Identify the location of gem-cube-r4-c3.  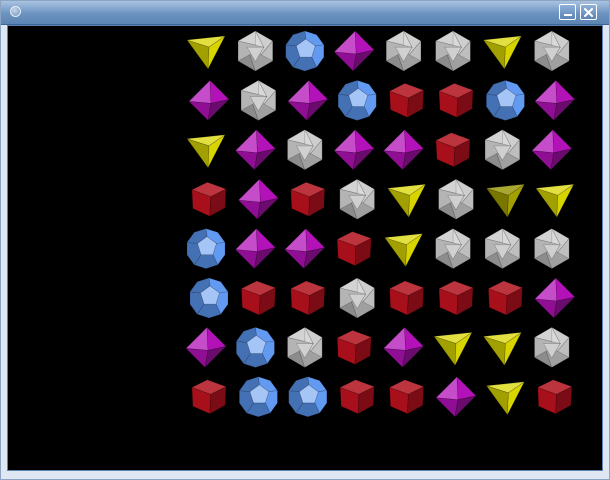
(354, 249).